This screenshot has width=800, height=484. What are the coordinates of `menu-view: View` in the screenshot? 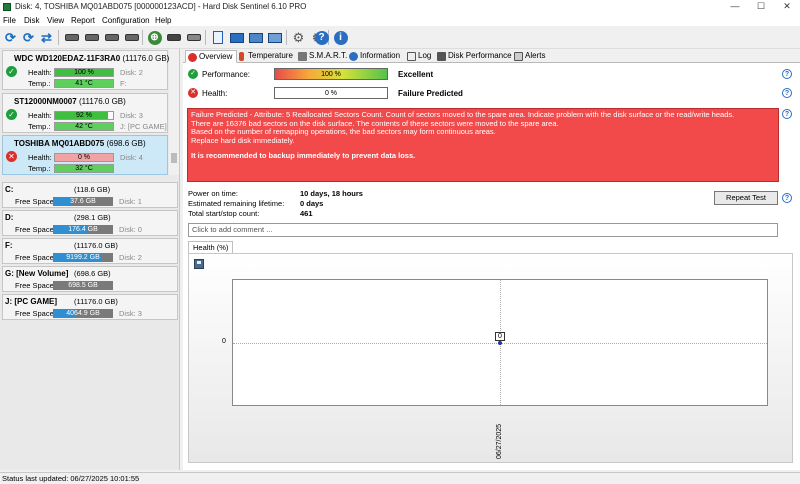 It's located at (55, 20).